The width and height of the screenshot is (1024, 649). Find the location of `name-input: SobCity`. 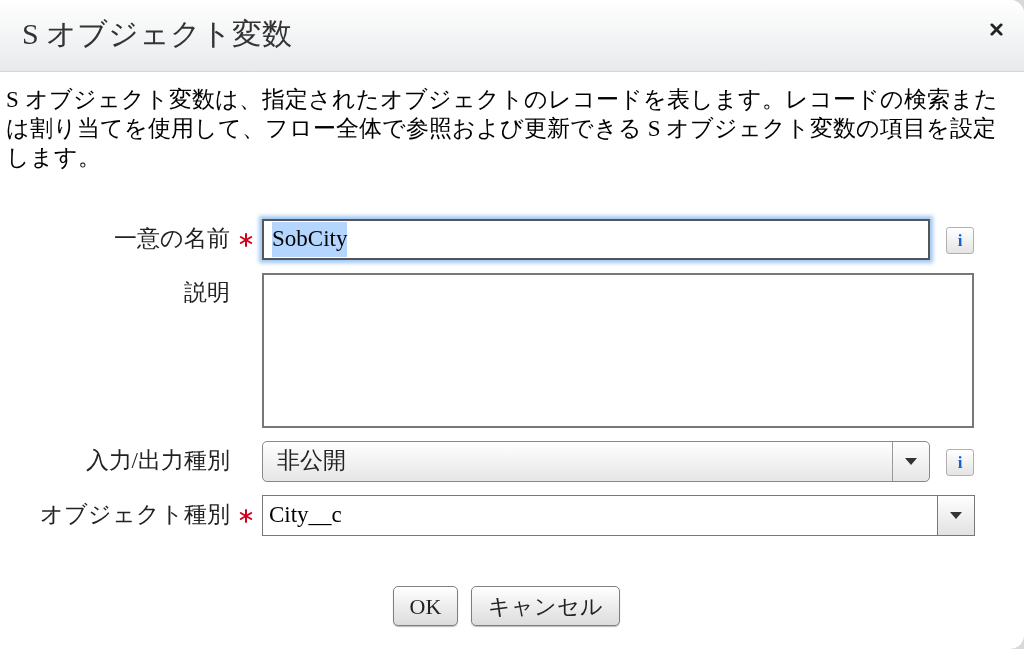

name-input: SobCity is located at coordinates (596, 239).